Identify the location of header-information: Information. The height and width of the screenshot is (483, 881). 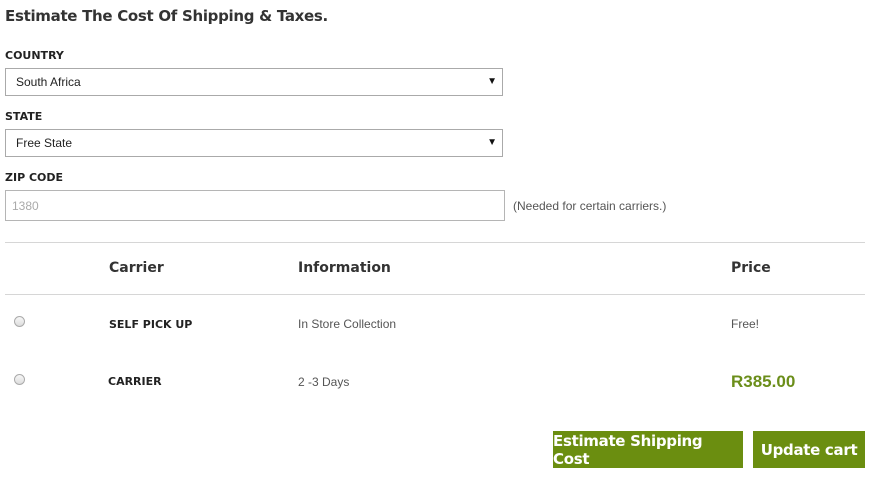
(344, 268).